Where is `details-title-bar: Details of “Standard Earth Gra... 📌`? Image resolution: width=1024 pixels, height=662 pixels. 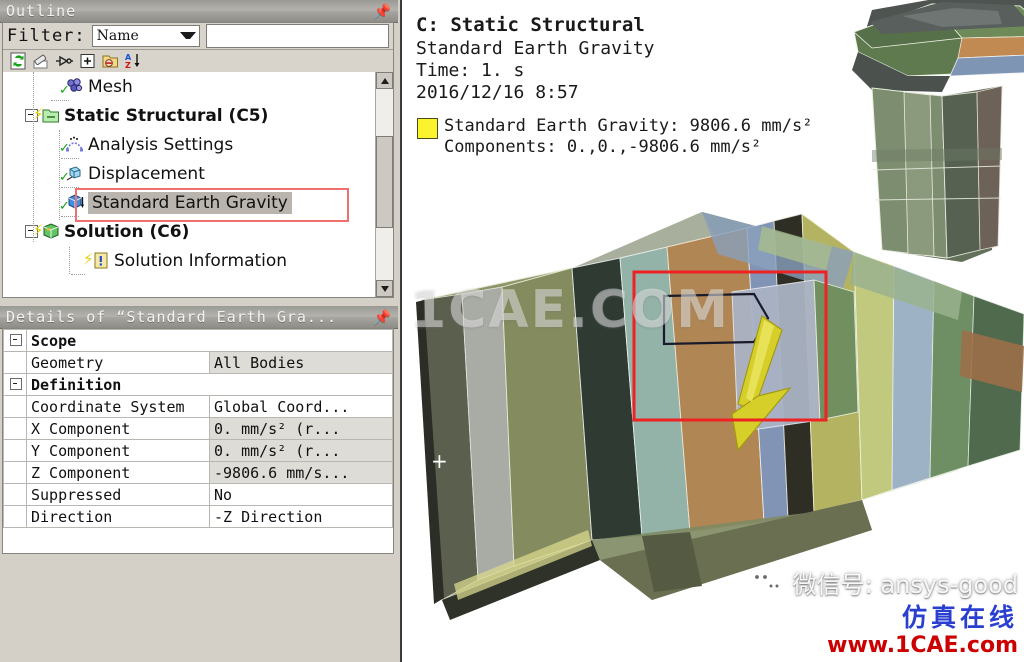 details-title-bar: Details of “Standard Earth Gra... 📌 is located at coordinates (199, 317).